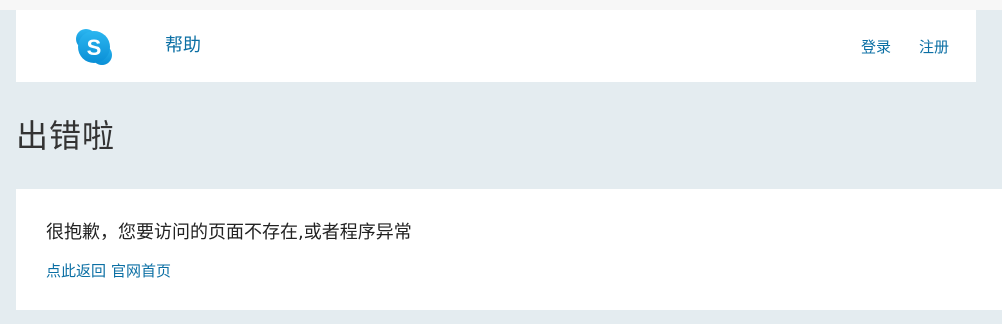 The height and width of the screenshot is (324, 1002). I want to click on error-message: 很抱歉，您要访问的页面不存在,或者程序异常, so click(229, 232).